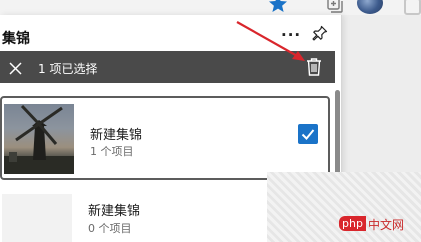 The width and height of the screenshot is (421, 242). What do you see at coordinates (308, 134) in the screenshot?
I see `selected-checkbox` at bounding box center [308, 134].